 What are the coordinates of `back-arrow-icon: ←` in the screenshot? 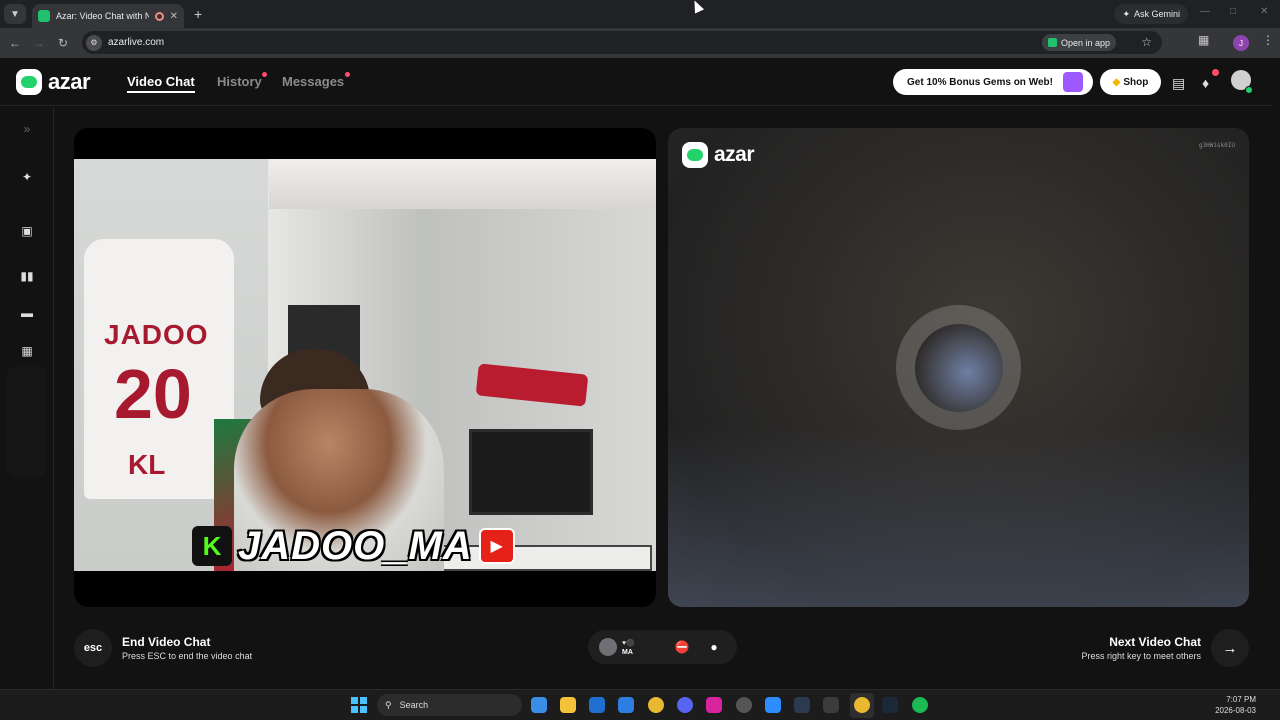 It's located at (15, 43).